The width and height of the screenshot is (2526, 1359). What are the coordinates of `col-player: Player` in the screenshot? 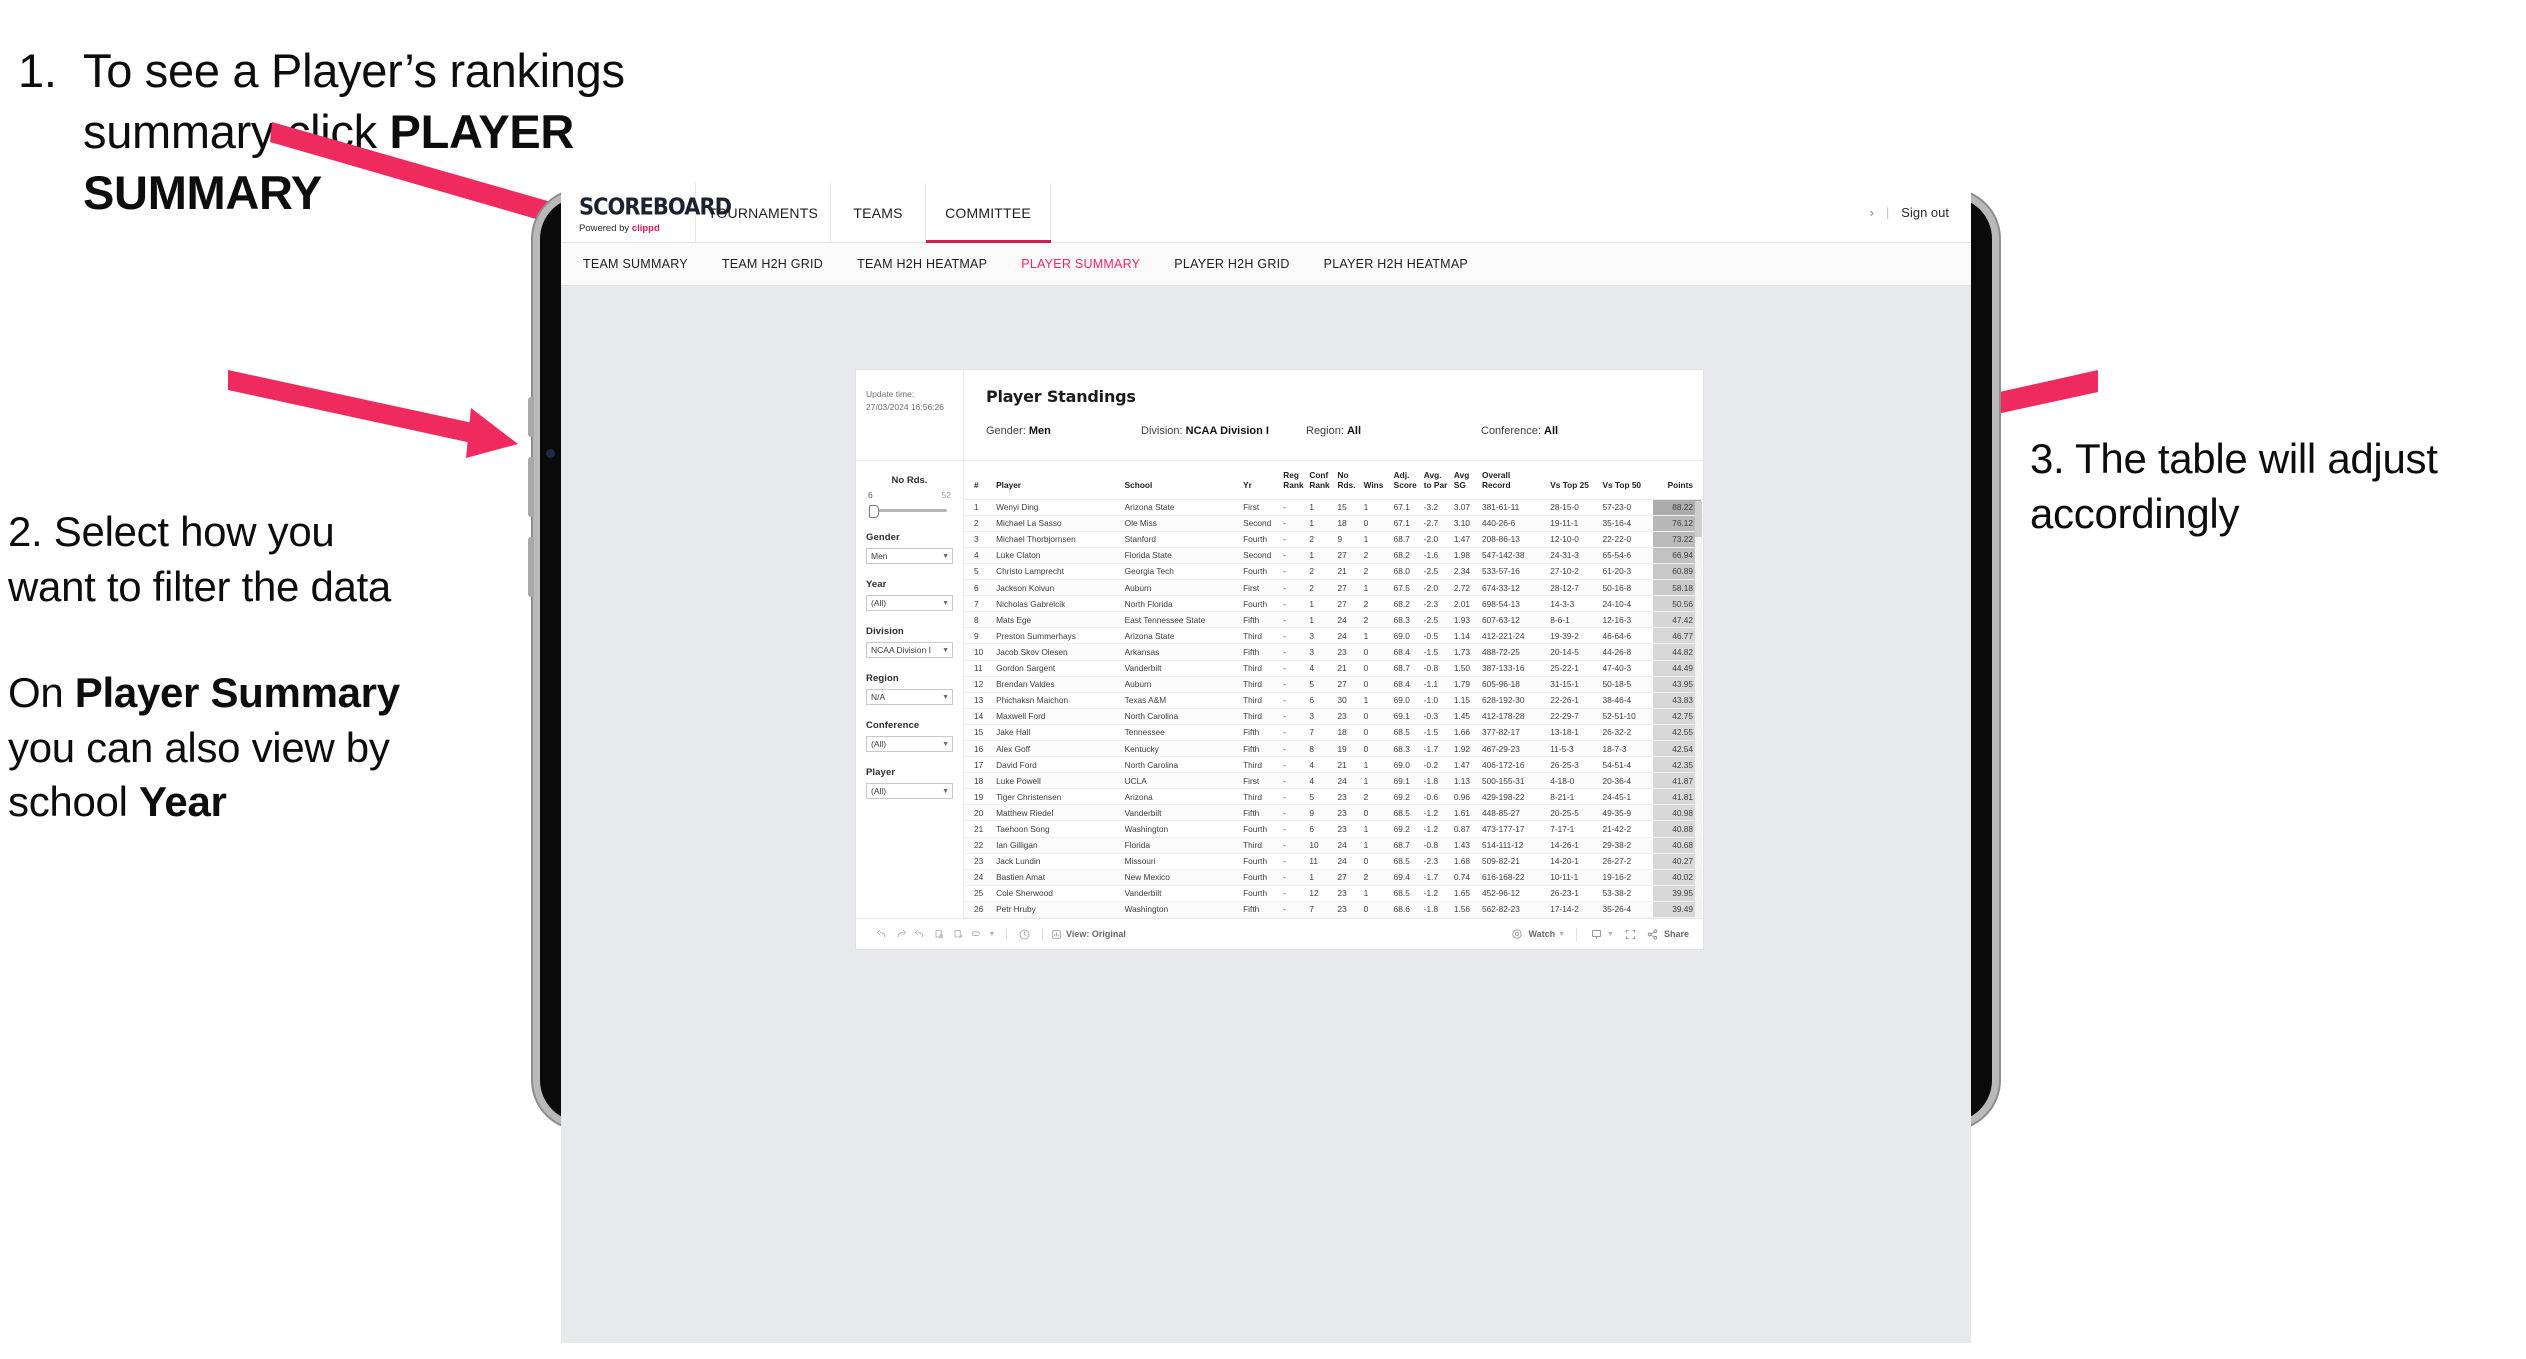 It's located at (1060, 480).